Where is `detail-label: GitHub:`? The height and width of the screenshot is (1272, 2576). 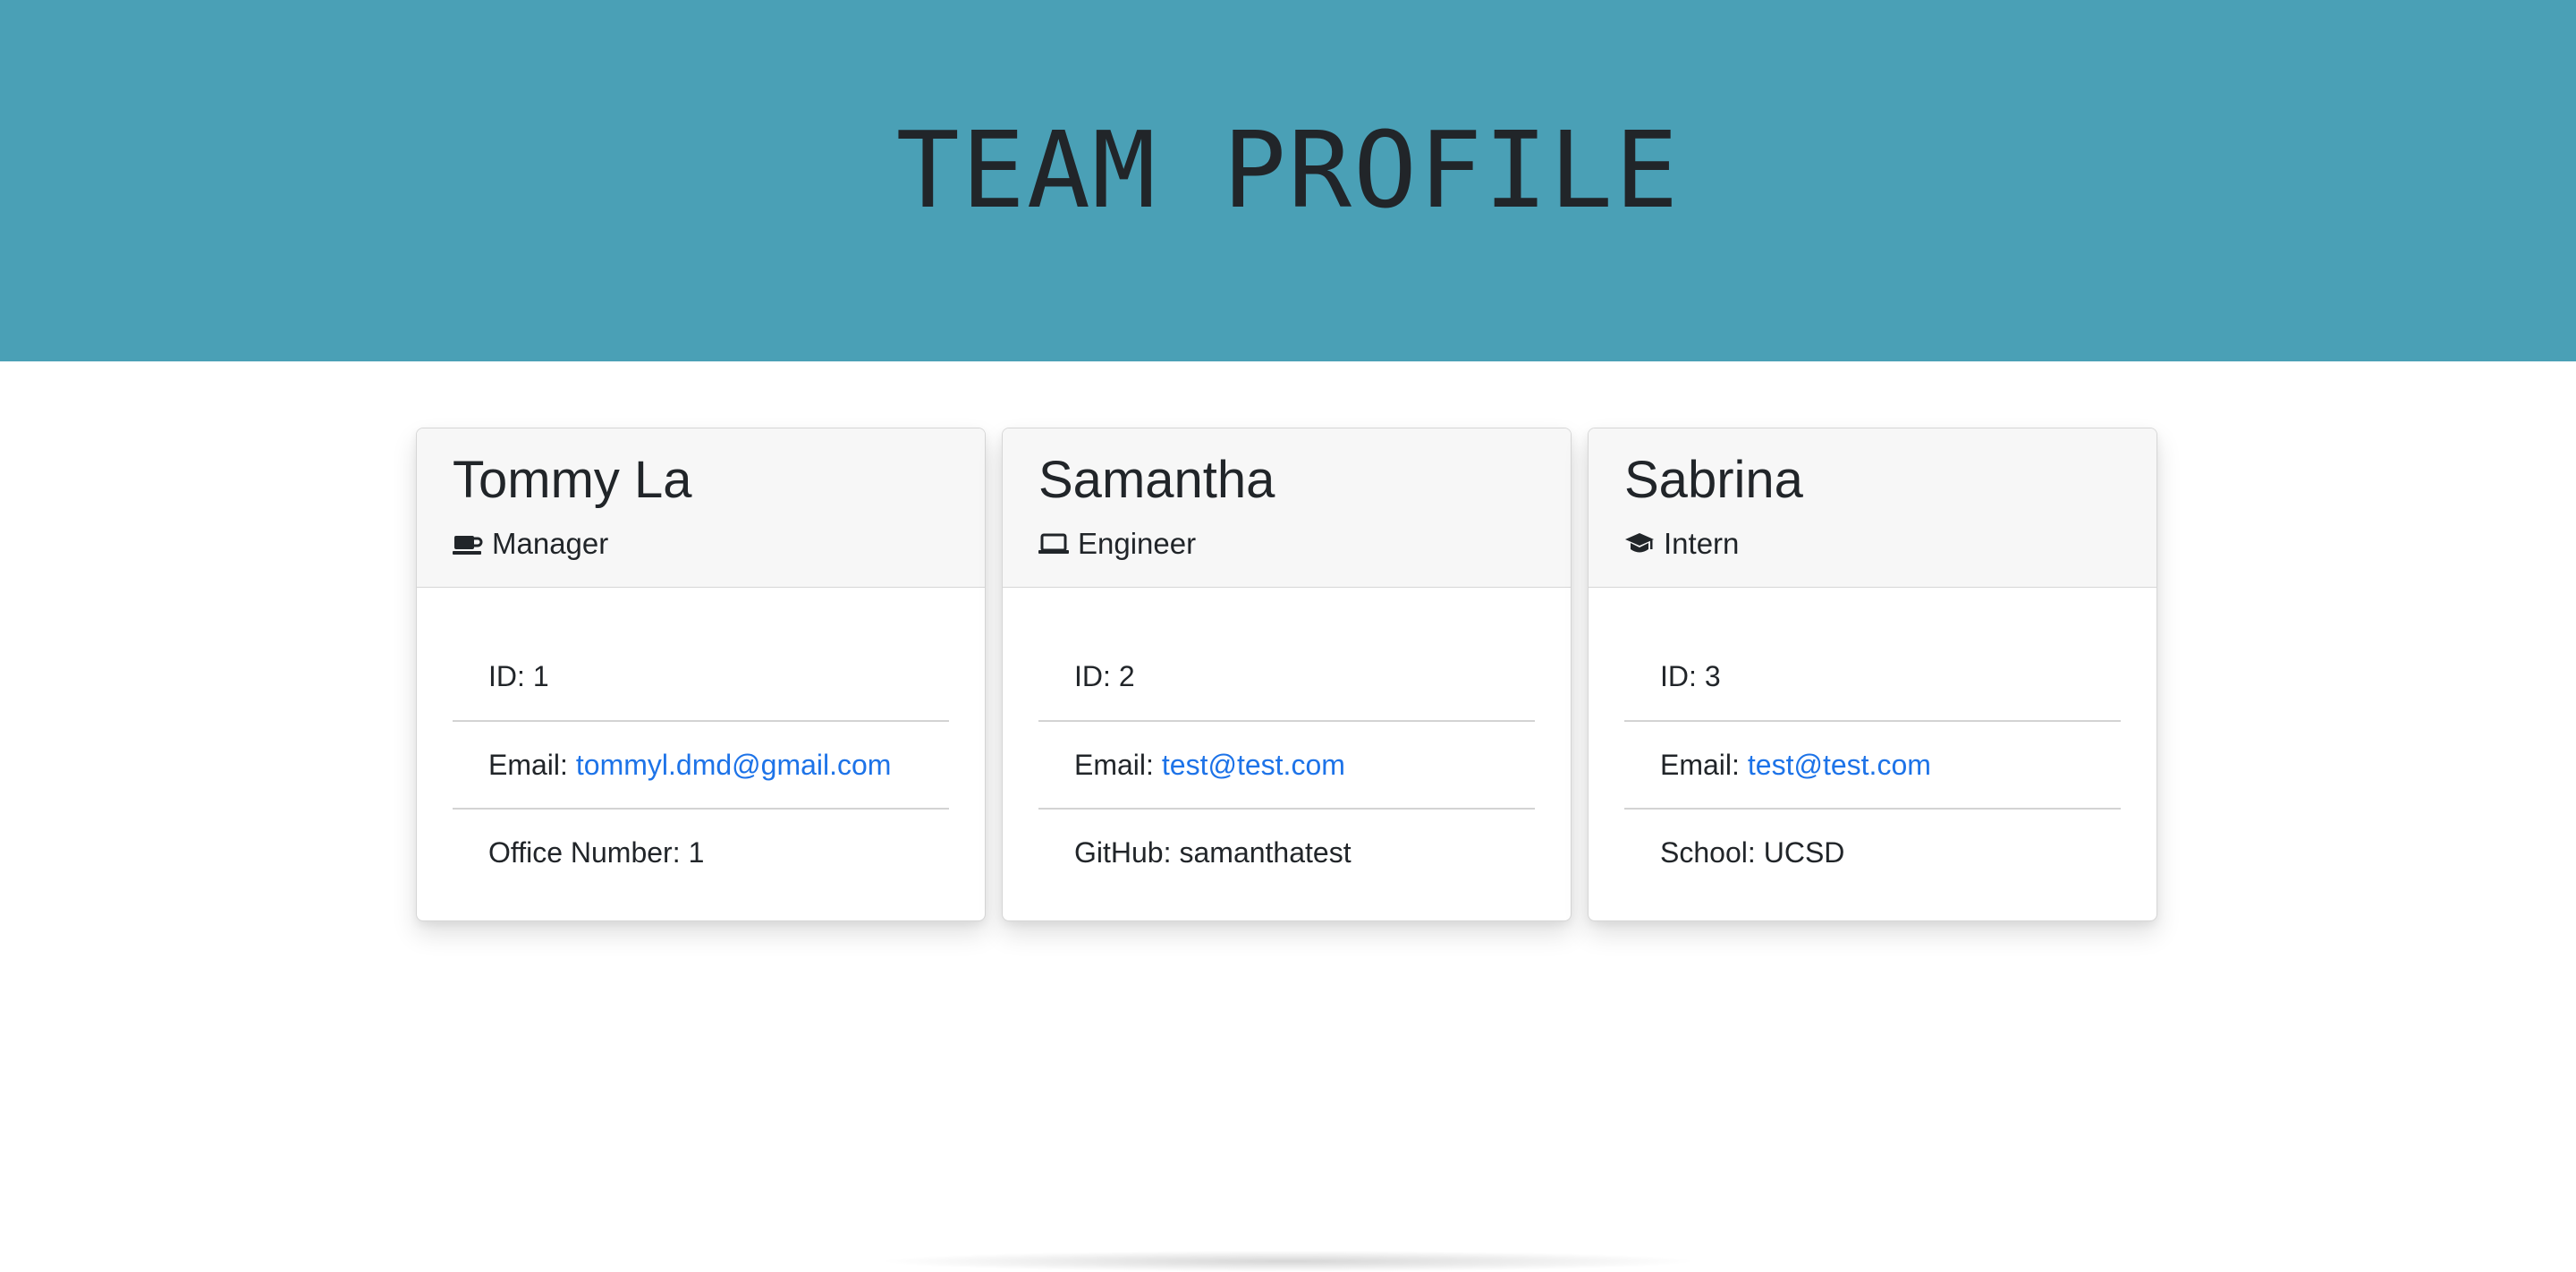
detail-label: GitHub: is located at coordinates (1123, 852).